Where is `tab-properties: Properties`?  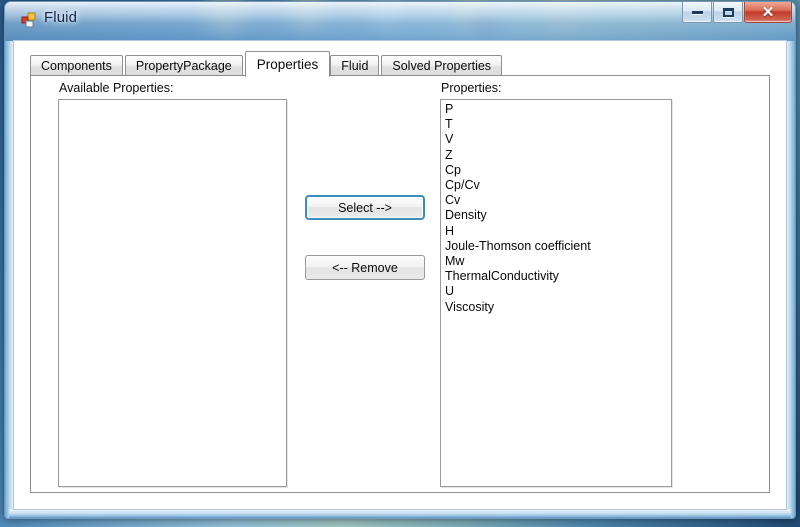
tab-properties: Properties is located at coordinates (287, 64).